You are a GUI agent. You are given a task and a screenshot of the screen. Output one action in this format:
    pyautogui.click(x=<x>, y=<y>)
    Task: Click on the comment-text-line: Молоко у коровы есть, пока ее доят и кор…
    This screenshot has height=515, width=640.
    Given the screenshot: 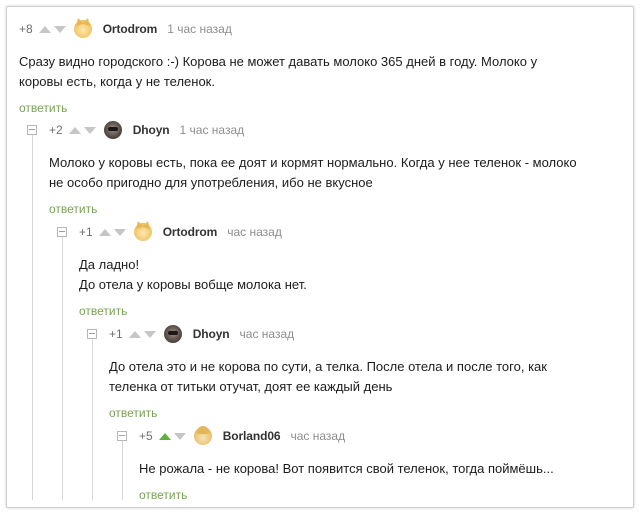 What is the action you would take?
    pyautogui.click(x=313, y=162)
    